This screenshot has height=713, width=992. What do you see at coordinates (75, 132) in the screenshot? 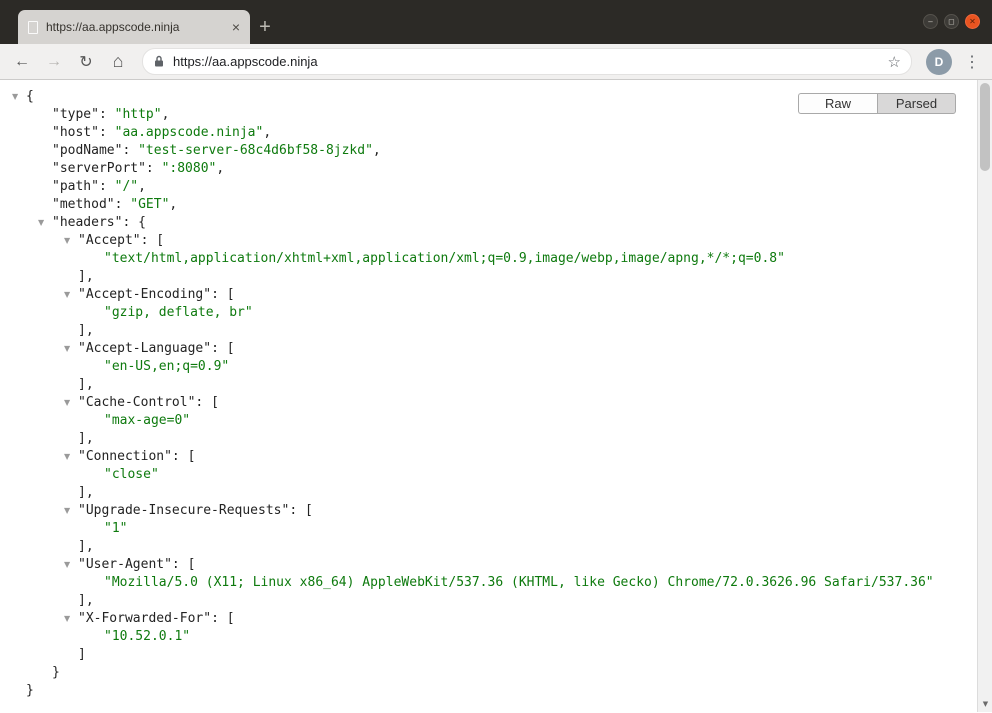
I see `json-key: "host"` at bounding box center [75, 132].